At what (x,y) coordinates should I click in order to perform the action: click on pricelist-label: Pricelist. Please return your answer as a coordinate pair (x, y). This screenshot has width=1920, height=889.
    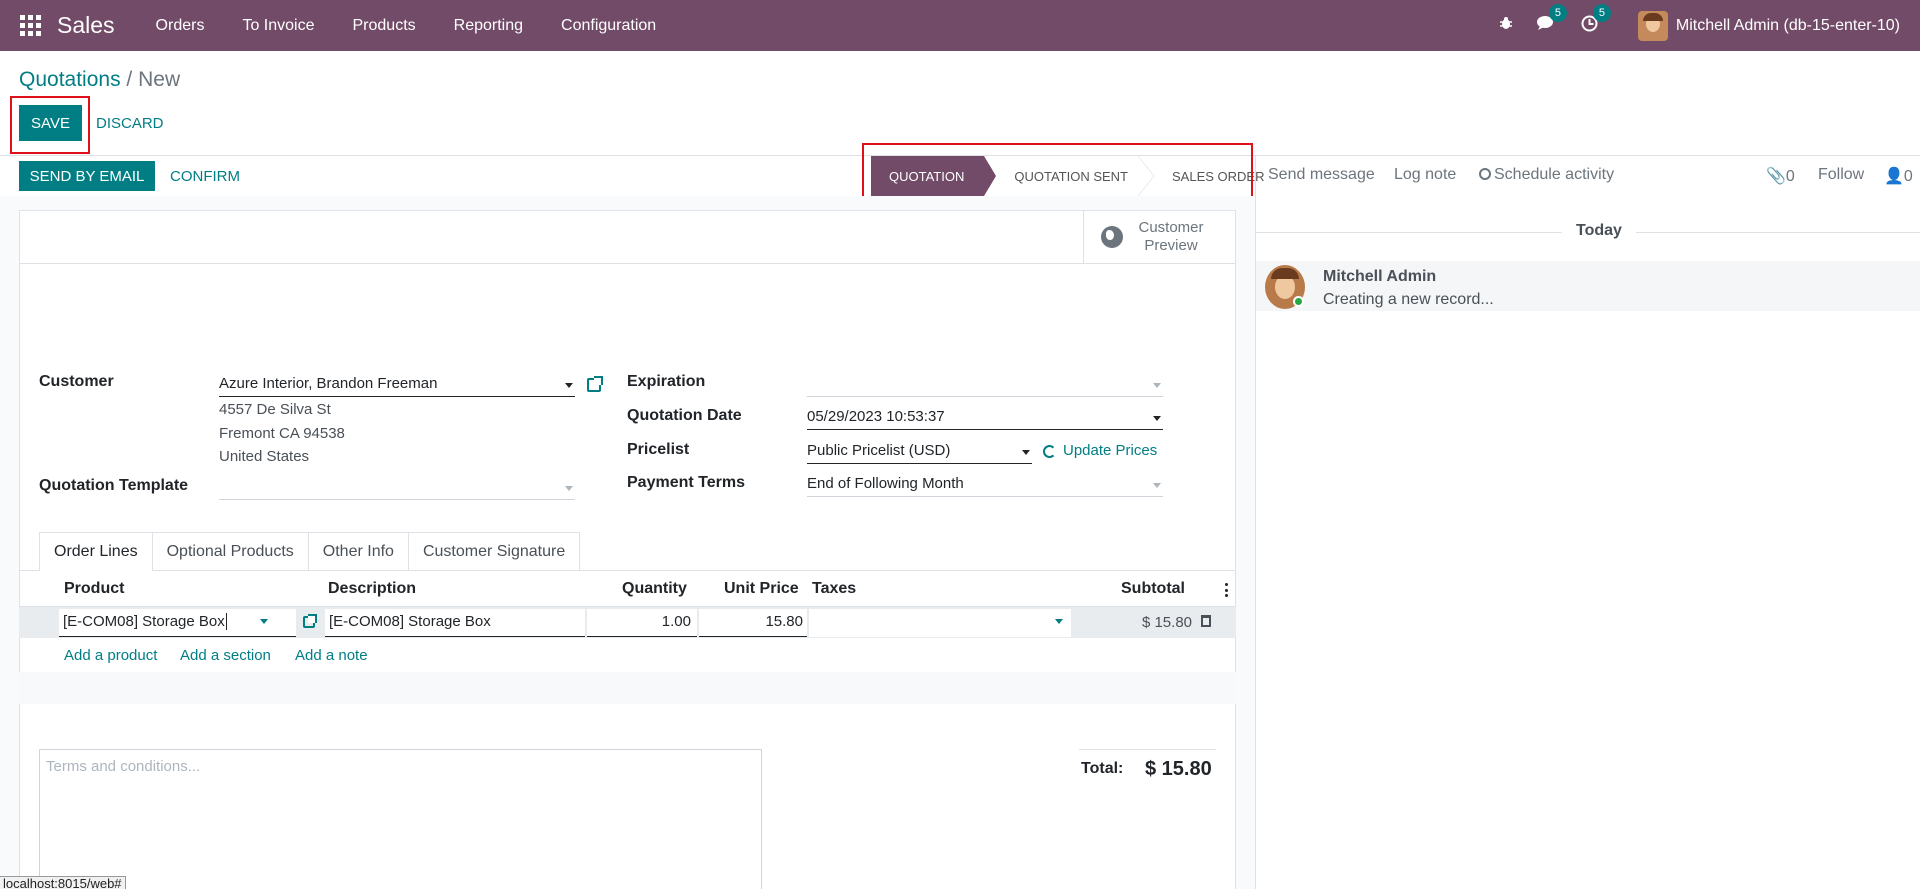
    Looking at the image, I should click on (658, 449).